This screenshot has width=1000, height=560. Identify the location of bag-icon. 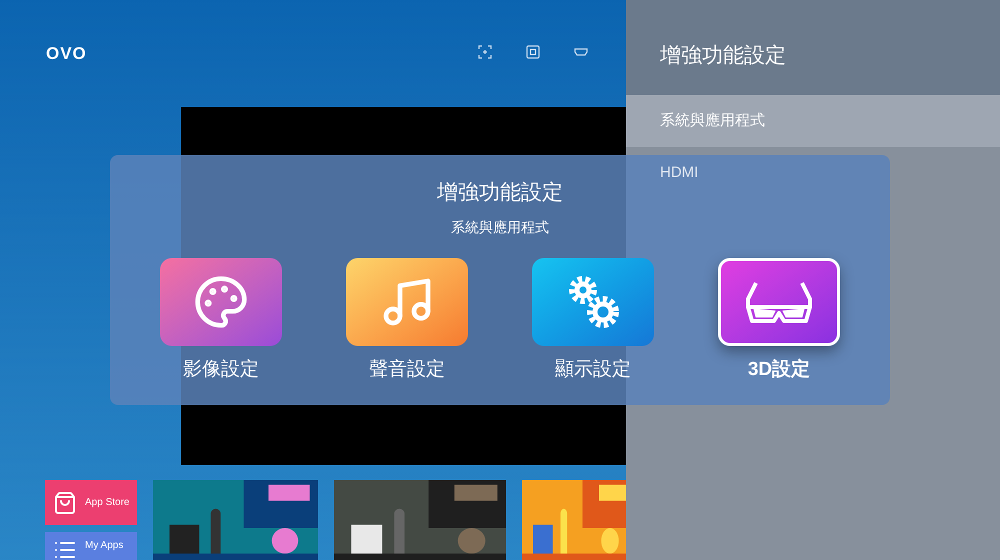
(65, 502).